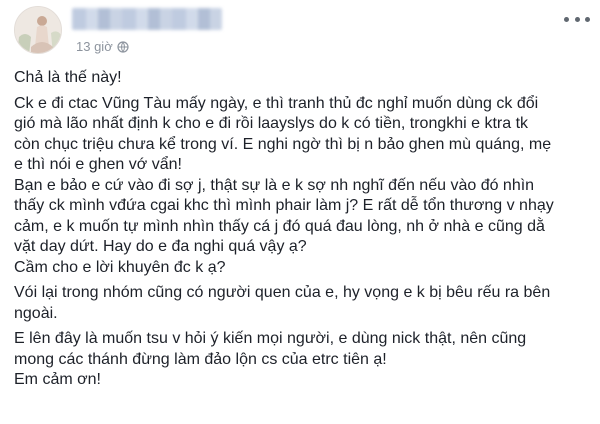 This screenshot has height=424, width=600. I want to click on more-options-icon, so click(577, 19).